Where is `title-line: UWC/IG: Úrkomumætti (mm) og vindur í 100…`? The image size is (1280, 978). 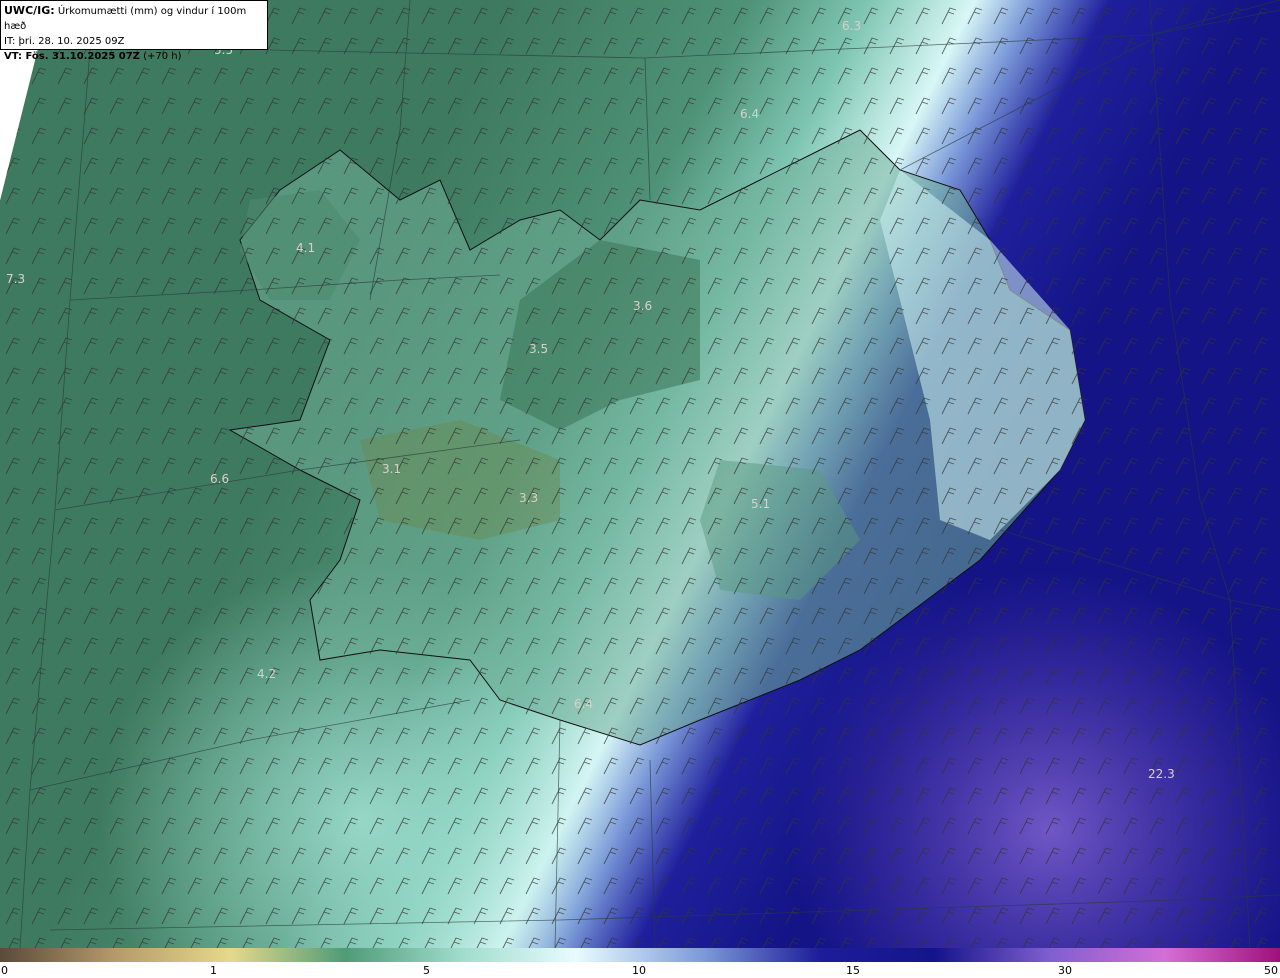 title-line: UWC/IG: Úrkomumætti (mm) og vindur í 100… is located at coordinates (134, 18).